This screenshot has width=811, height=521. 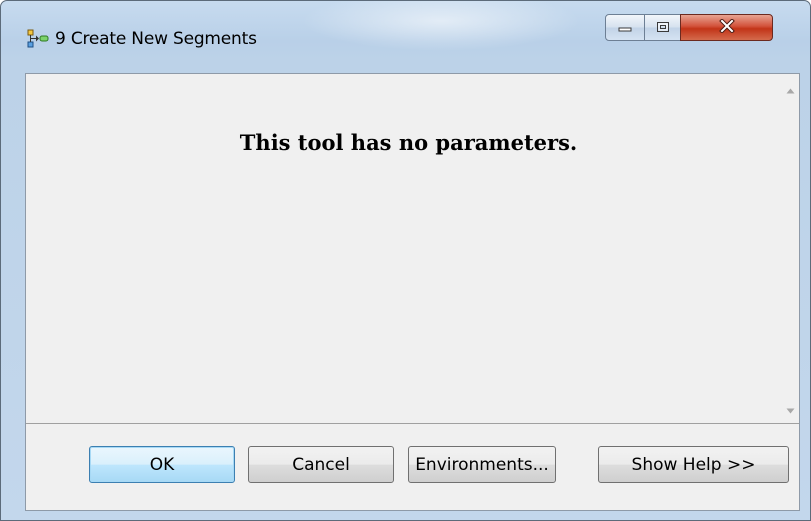 I want to click on scroll-up-button, so click(x=790, y=88).